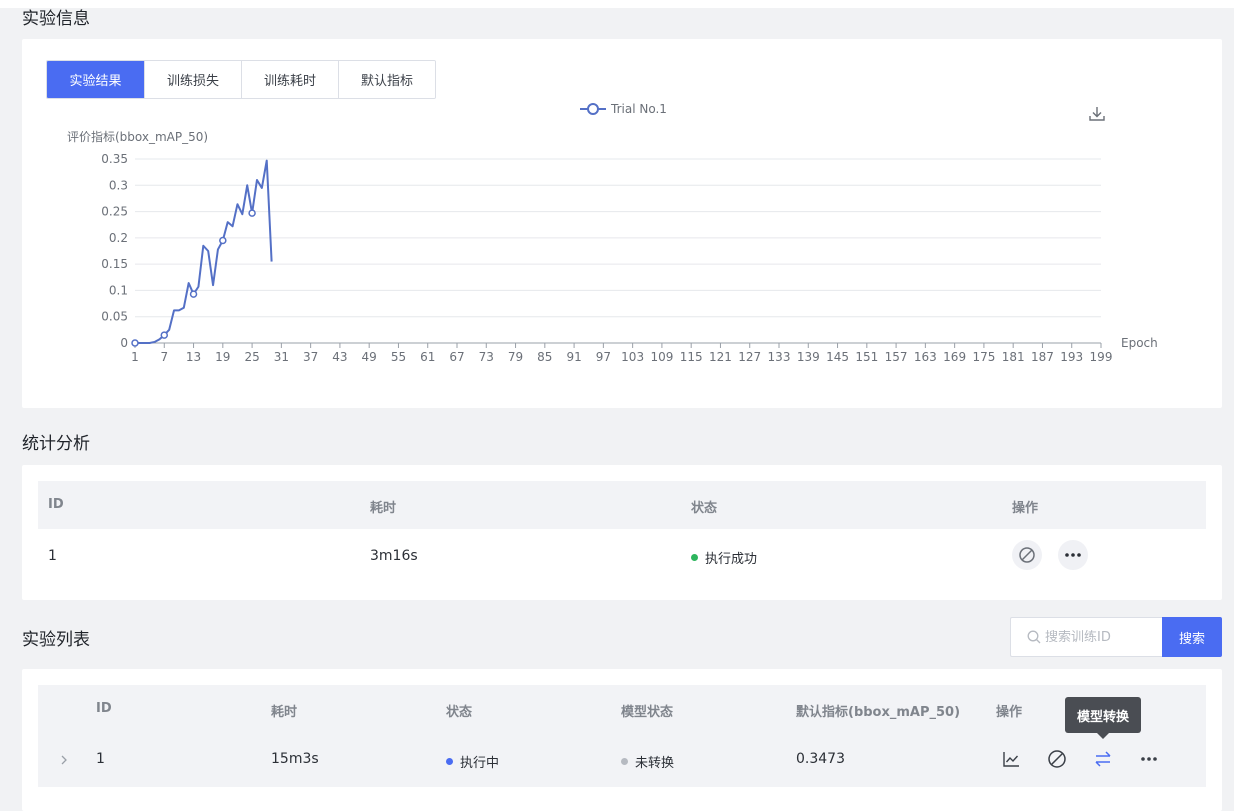 The width and height of the screenshot is (1234, 811). Describe the element at coordinates (56, 504) in the screenshot. I see `stats-header-id: ID` at that location.